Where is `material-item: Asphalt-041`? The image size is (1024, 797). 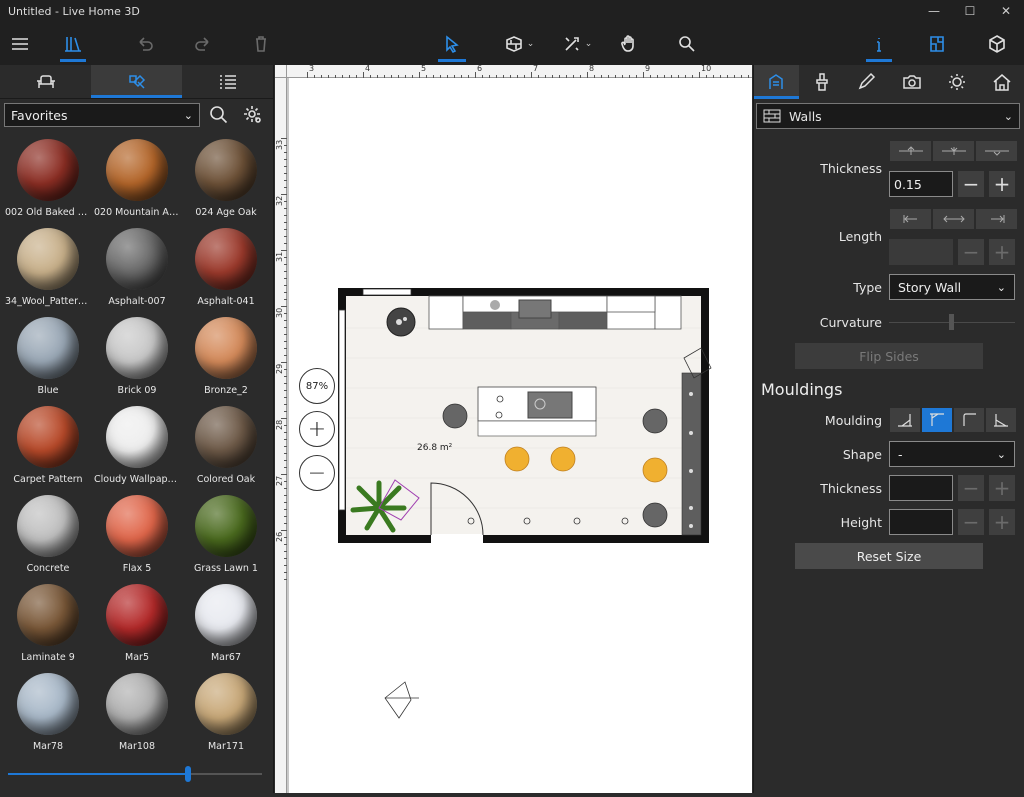
material-item: Asphalt-041 is located at coordinates (226, 268).